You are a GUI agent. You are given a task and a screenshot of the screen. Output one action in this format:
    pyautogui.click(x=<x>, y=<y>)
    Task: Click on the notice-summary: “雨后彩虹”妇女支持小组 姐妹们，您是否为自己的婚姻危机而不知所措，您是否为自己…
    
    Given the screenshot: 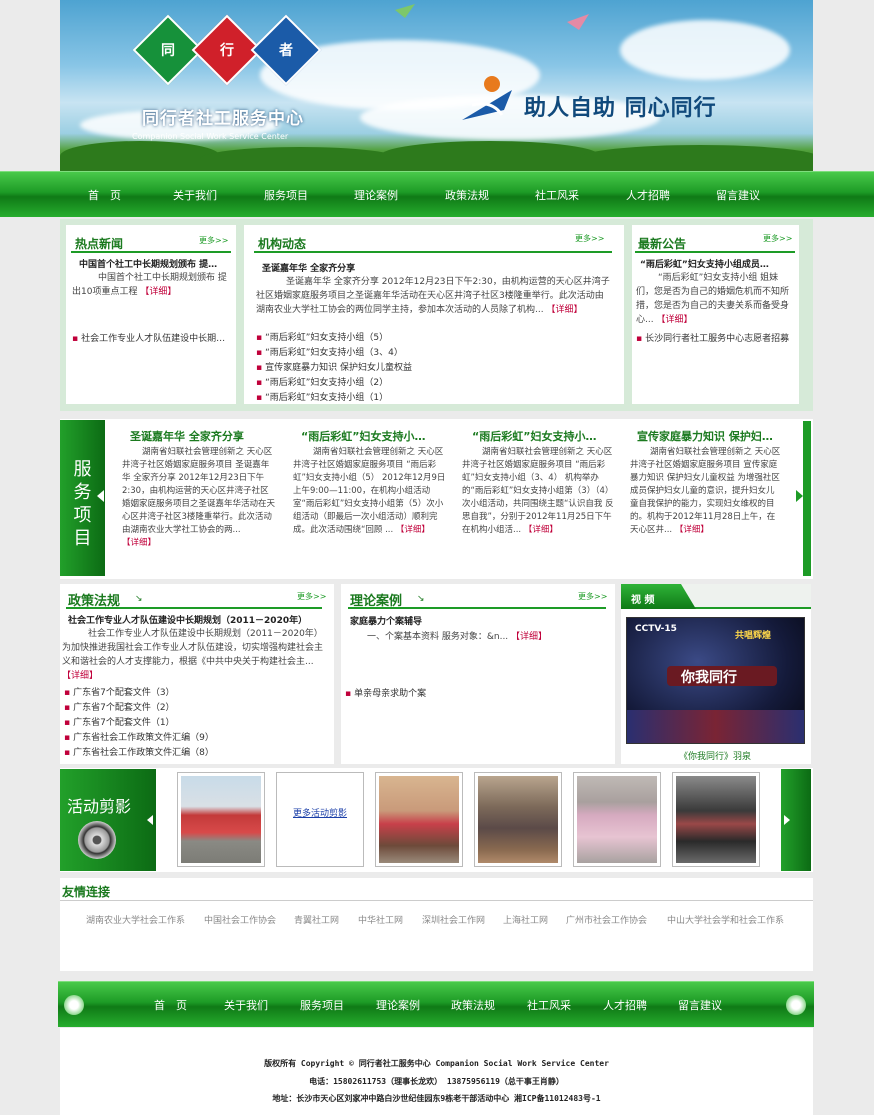 What is the action you would take?
    pyautogui.click(x=713, y=299)
    